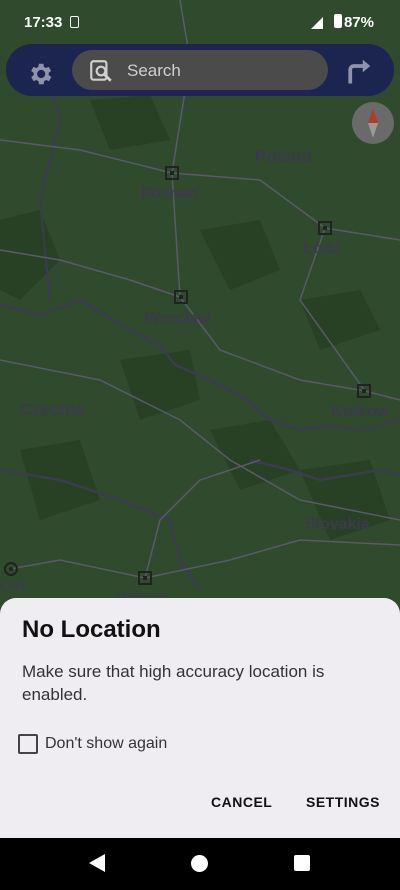  I want to click on map-label-czechia: Czechia, so click(52, 409).